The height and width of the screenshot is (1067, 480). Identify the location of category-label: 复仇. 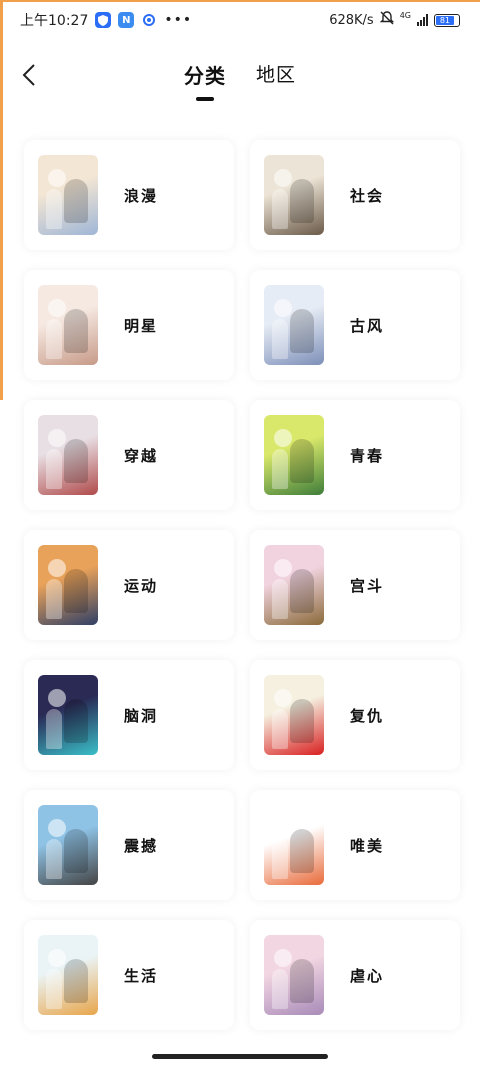
(367, 715).